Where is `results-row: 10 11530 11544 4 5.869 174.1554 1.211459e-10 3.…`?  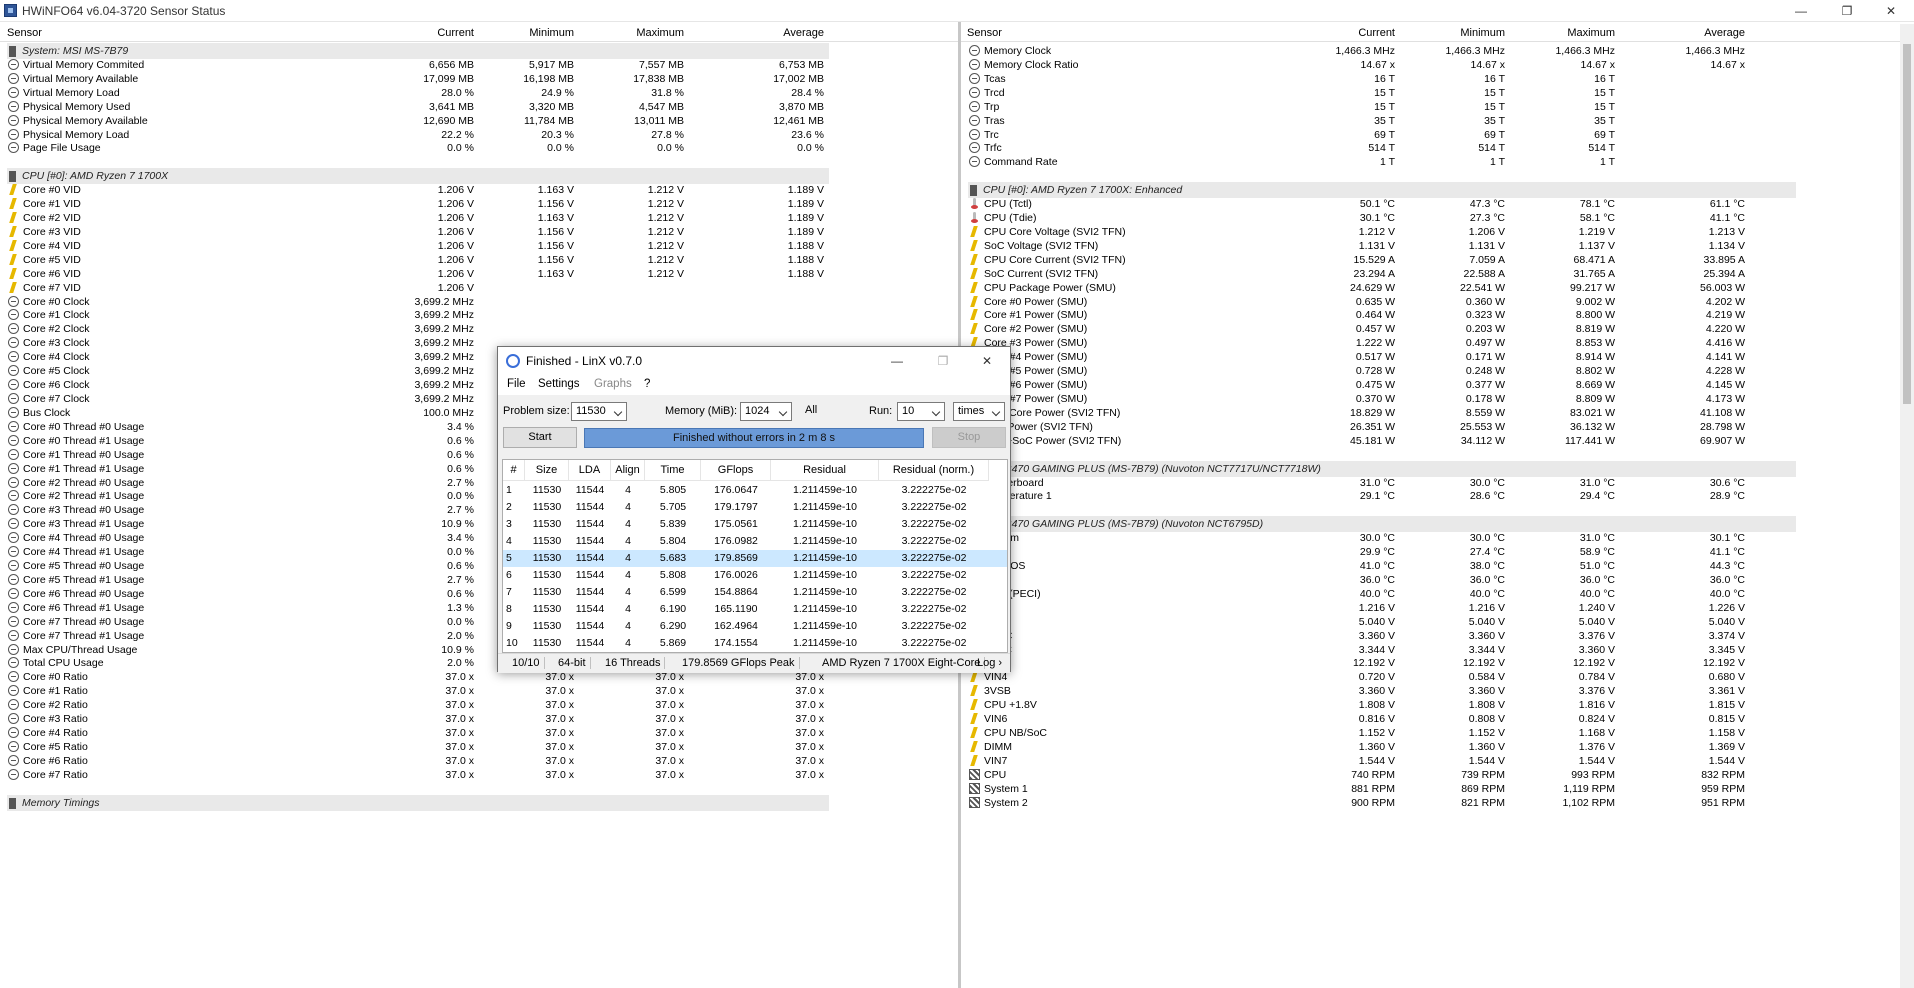 results-row: 10 11530 11544 4 5.869 174.1554 1.211459e-10 3.… is located at coordinates (755, 643).